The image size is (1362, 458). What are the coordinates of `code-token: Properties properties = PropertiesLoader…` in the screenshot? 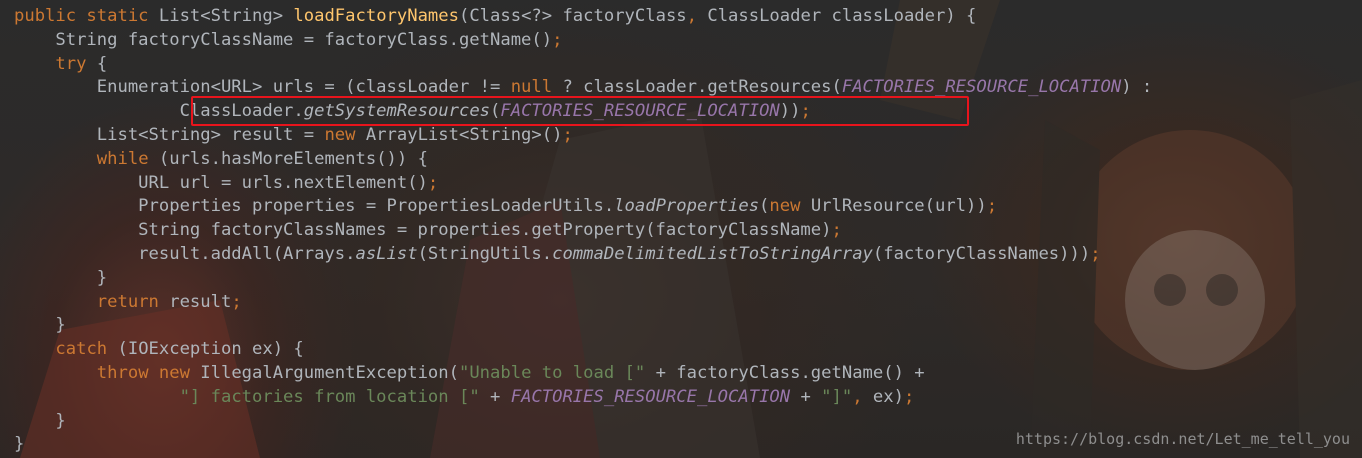 It's located at (314, 206).